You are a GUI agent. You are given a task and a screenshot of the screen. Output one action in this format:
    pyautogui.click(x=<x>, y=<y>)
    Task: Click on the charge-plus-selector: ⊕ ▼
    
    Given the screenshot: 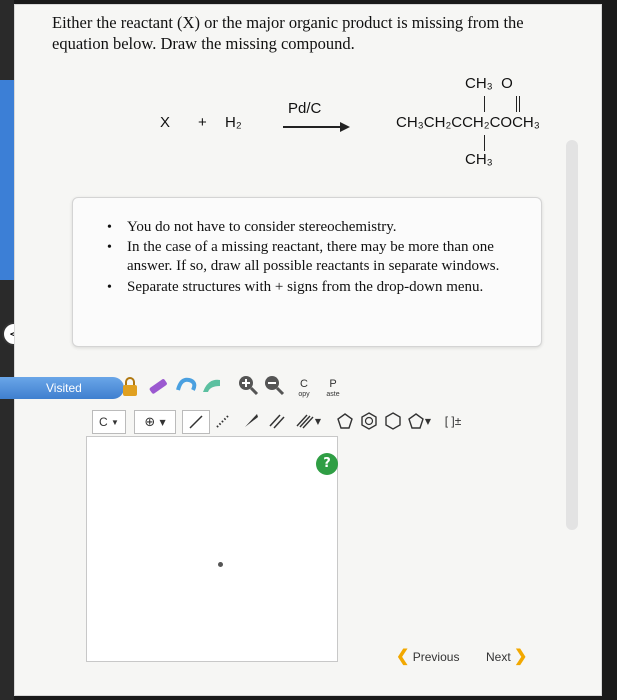 What is the action you would take?
    pyautogui.click(x=155, y=422)
    